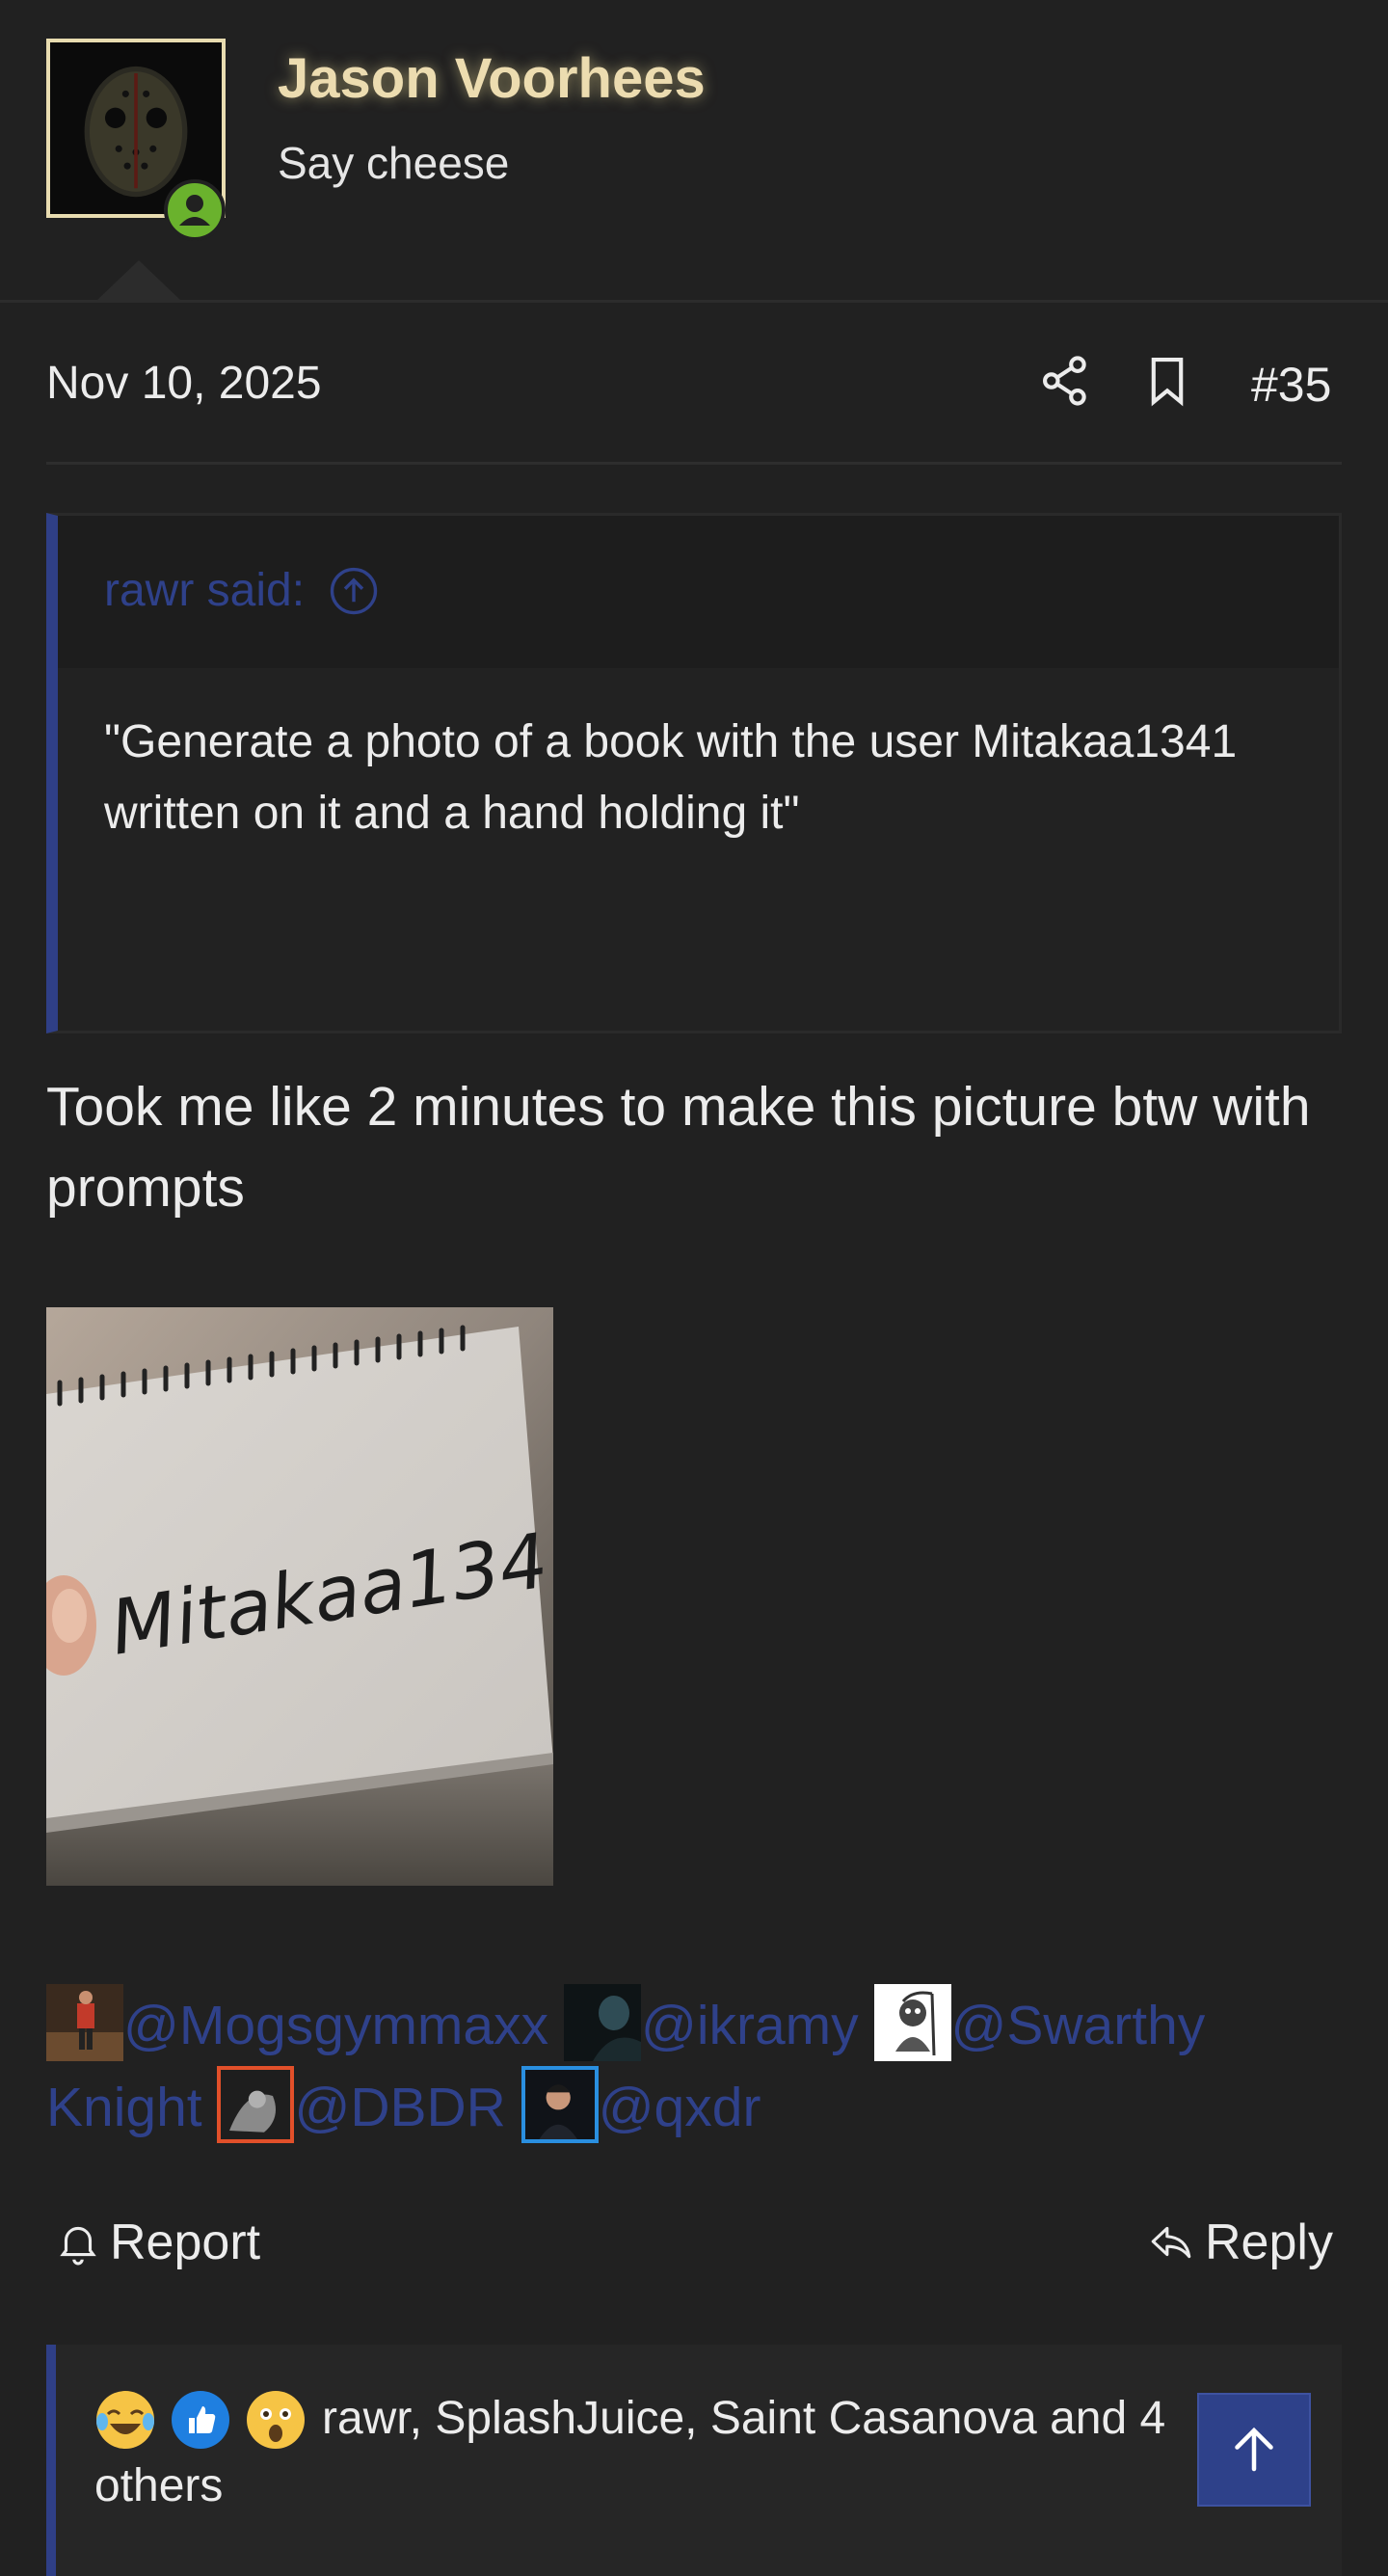  What do you see at coordinates (1065, 381) in the screenshot?
I see `share-icon` at bounding box center [1065, 381].